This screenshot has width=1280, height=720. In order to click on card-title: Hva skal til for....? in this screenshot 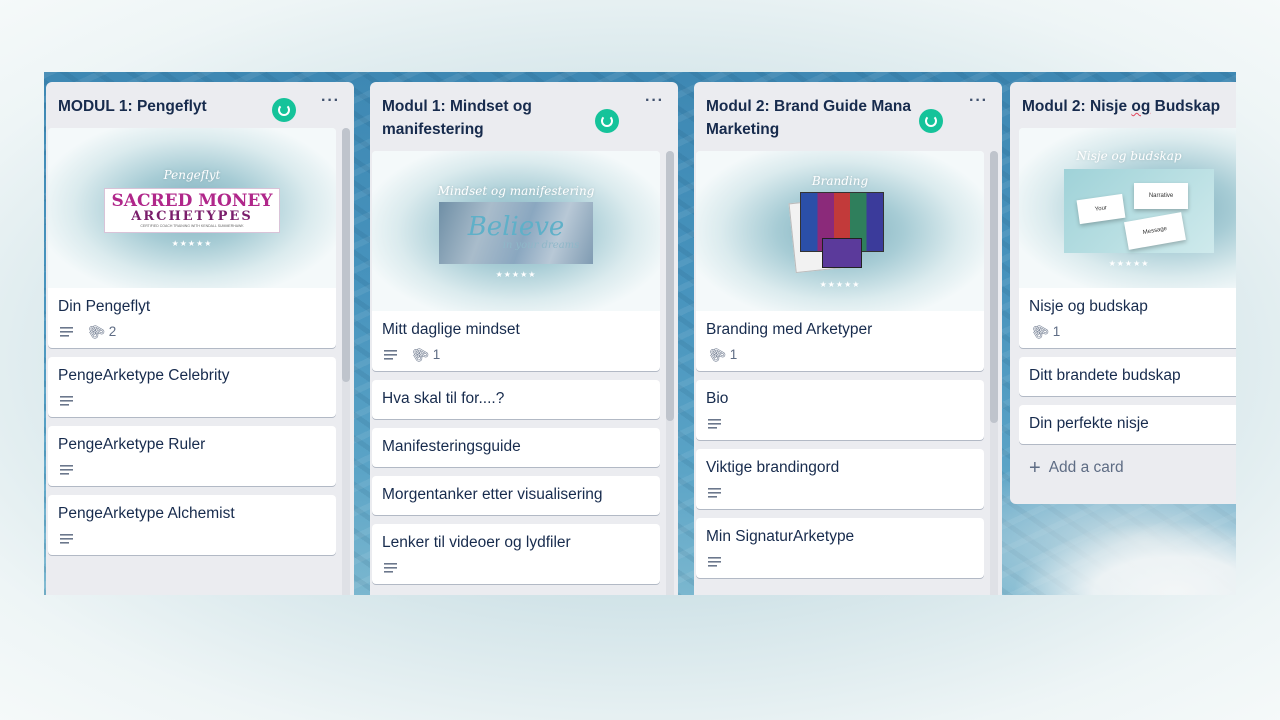, I will do `click(443, 398)`.